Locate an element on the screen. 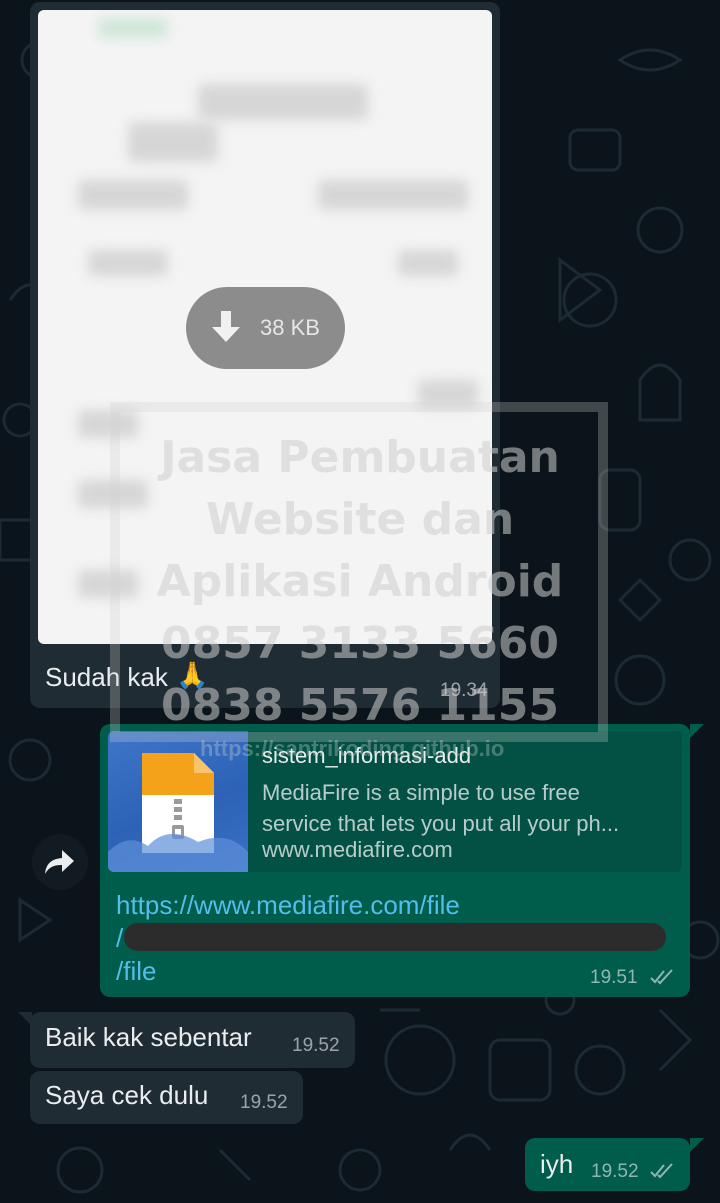 The width and height of the screenshot is (720, 1203). forward-button is located at coordinates (60, 862).